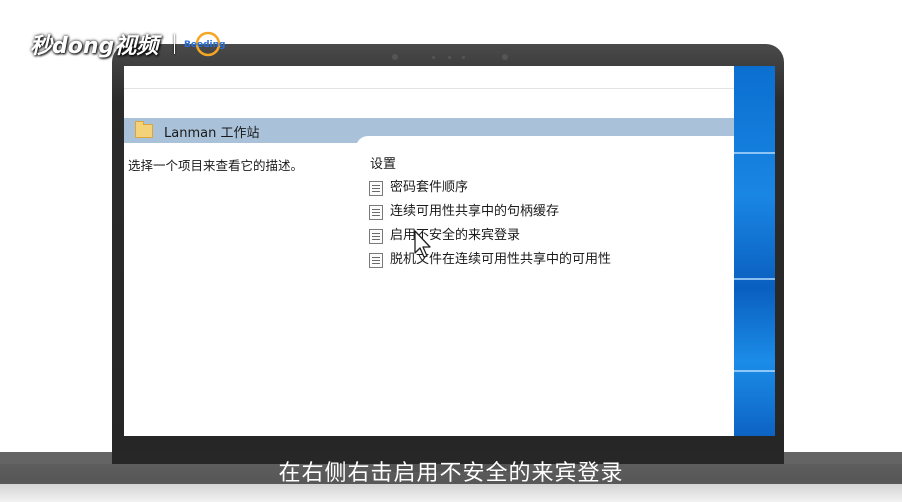  I want to click on svg-text: Beeding, so click(204, 45).